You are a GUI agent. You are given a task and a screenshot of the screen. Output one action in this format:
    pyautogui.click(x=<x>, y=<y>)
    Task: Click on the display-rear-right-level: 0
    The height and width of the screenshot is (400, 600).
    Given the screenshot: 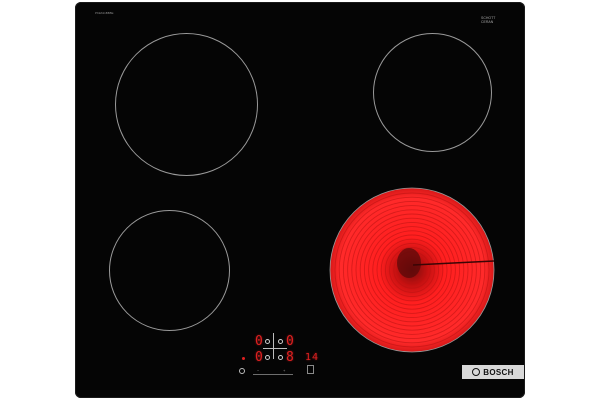 What is the action you would take?
    pyautogui.click(x=290, y=341)
    